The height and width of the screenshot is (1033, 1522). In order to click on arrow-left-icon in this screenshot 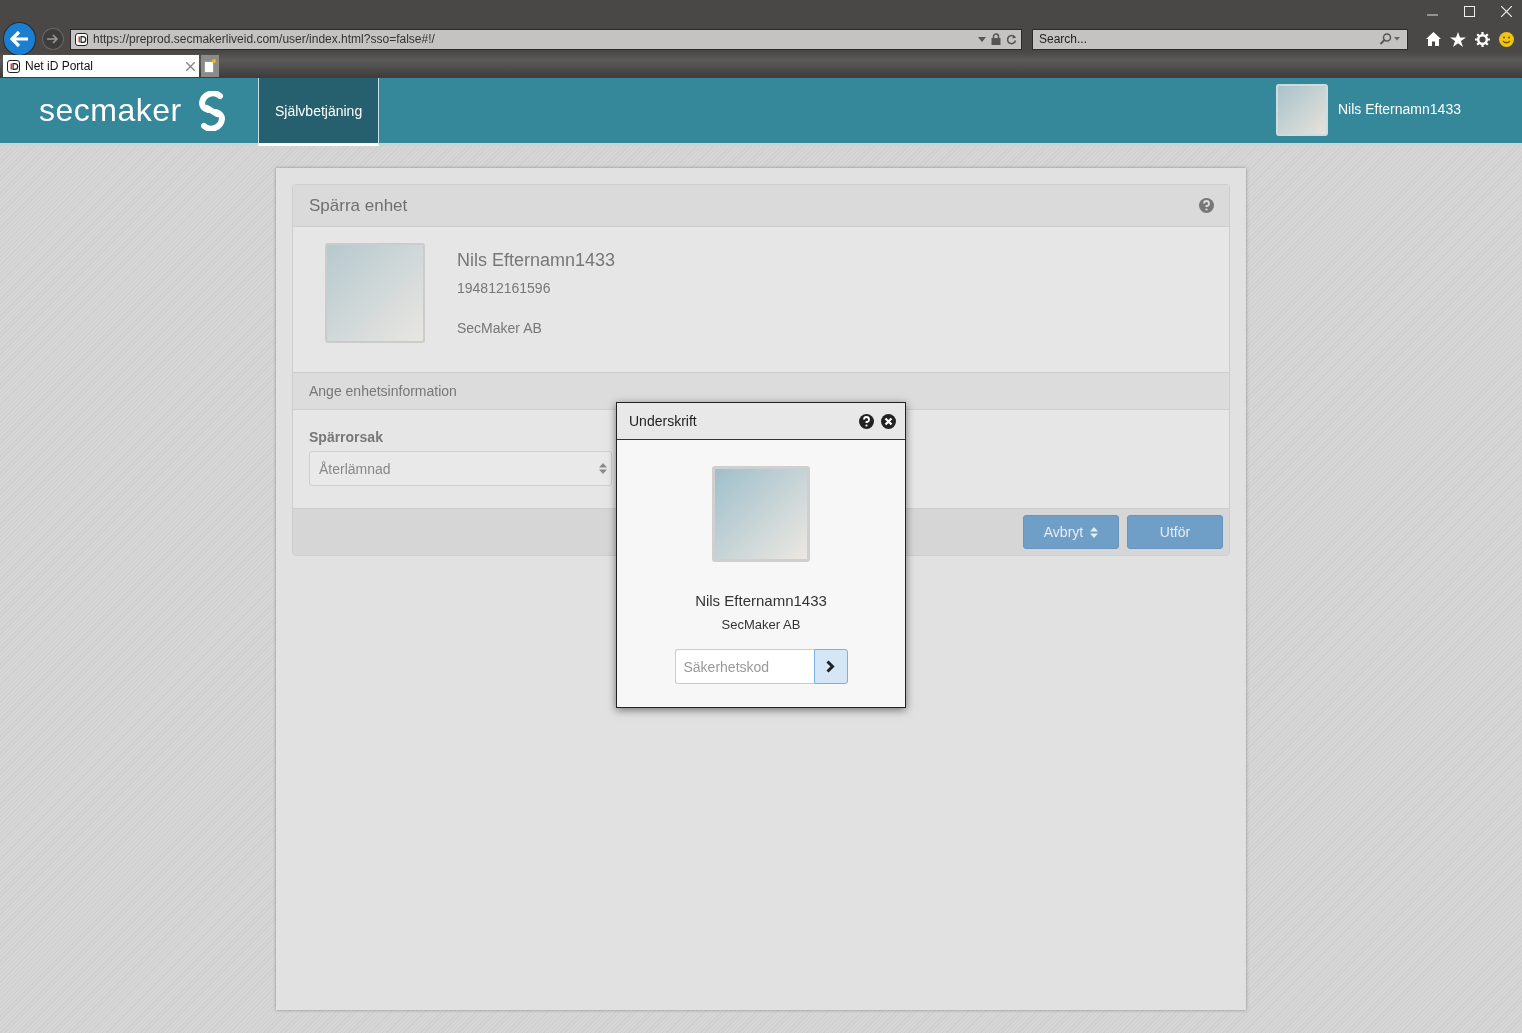, I will do `click(19, 39)`.